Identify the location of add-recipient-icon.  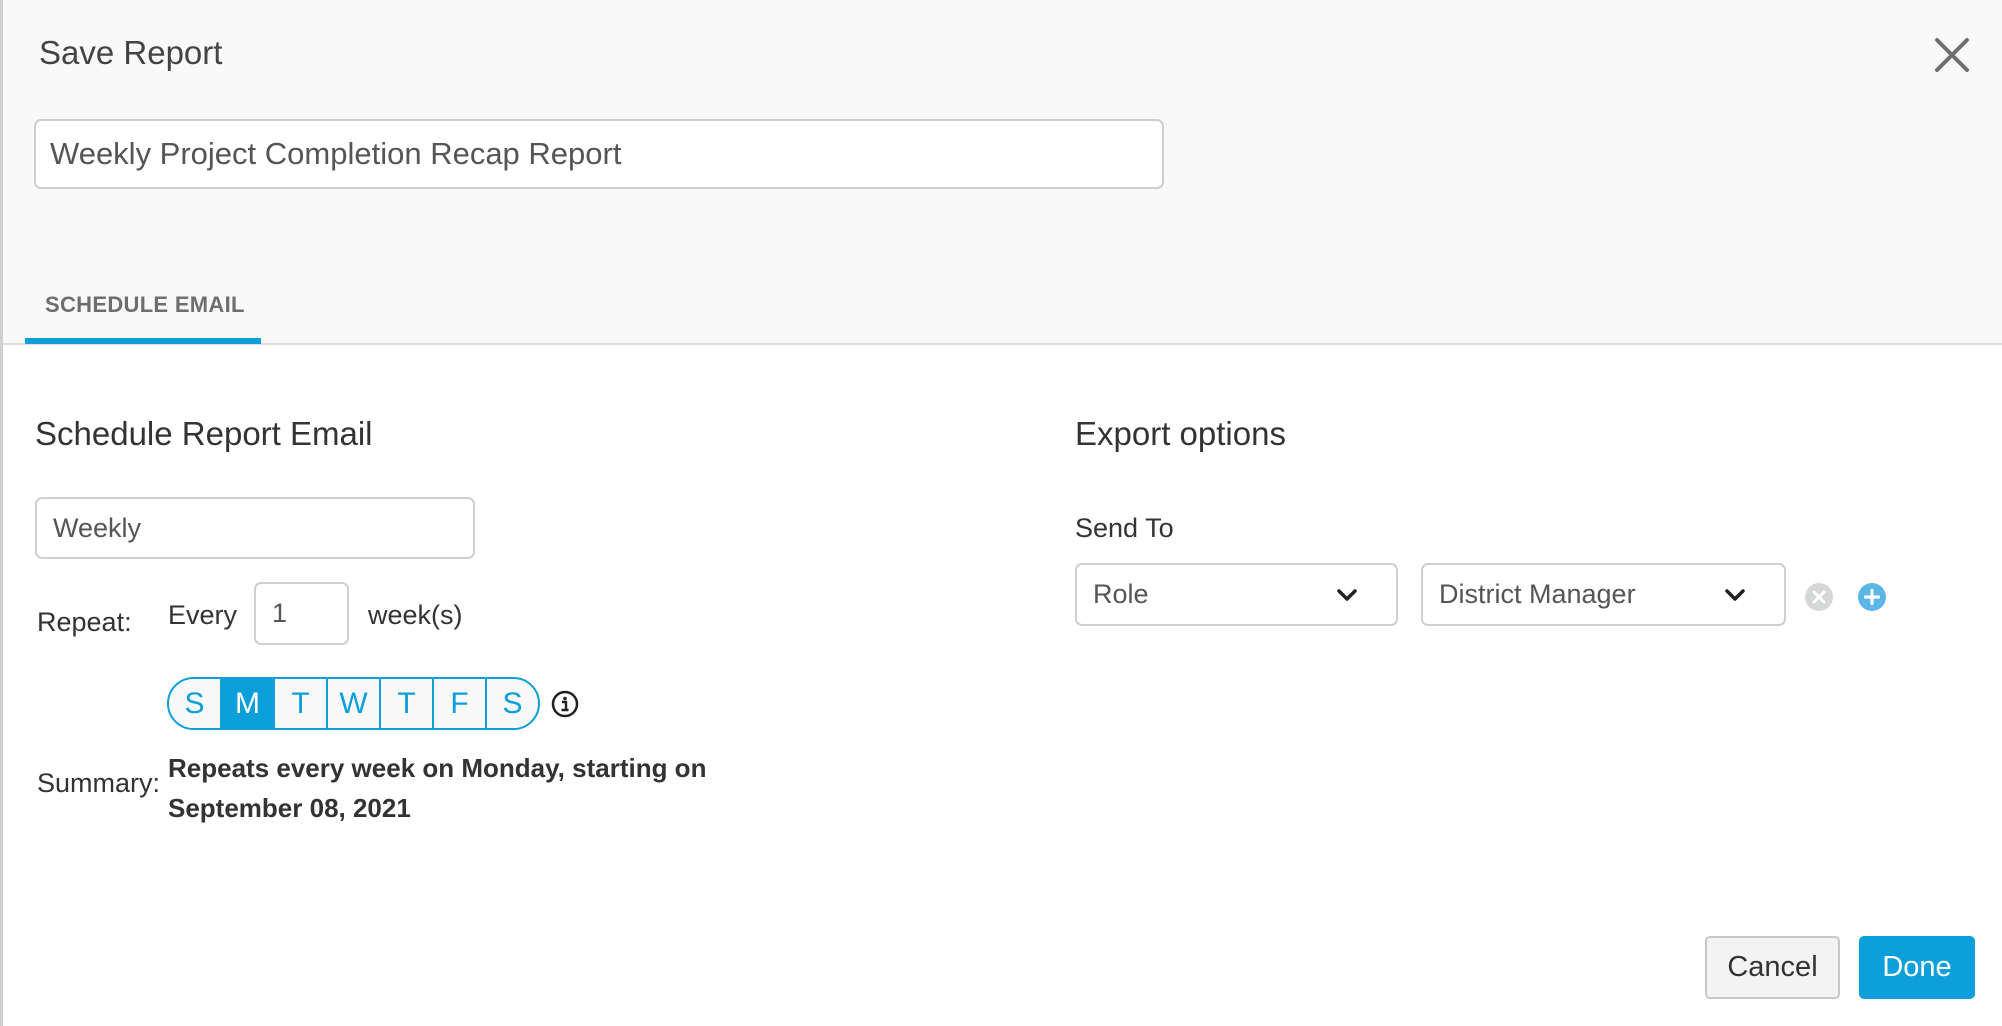
(1872, 597).